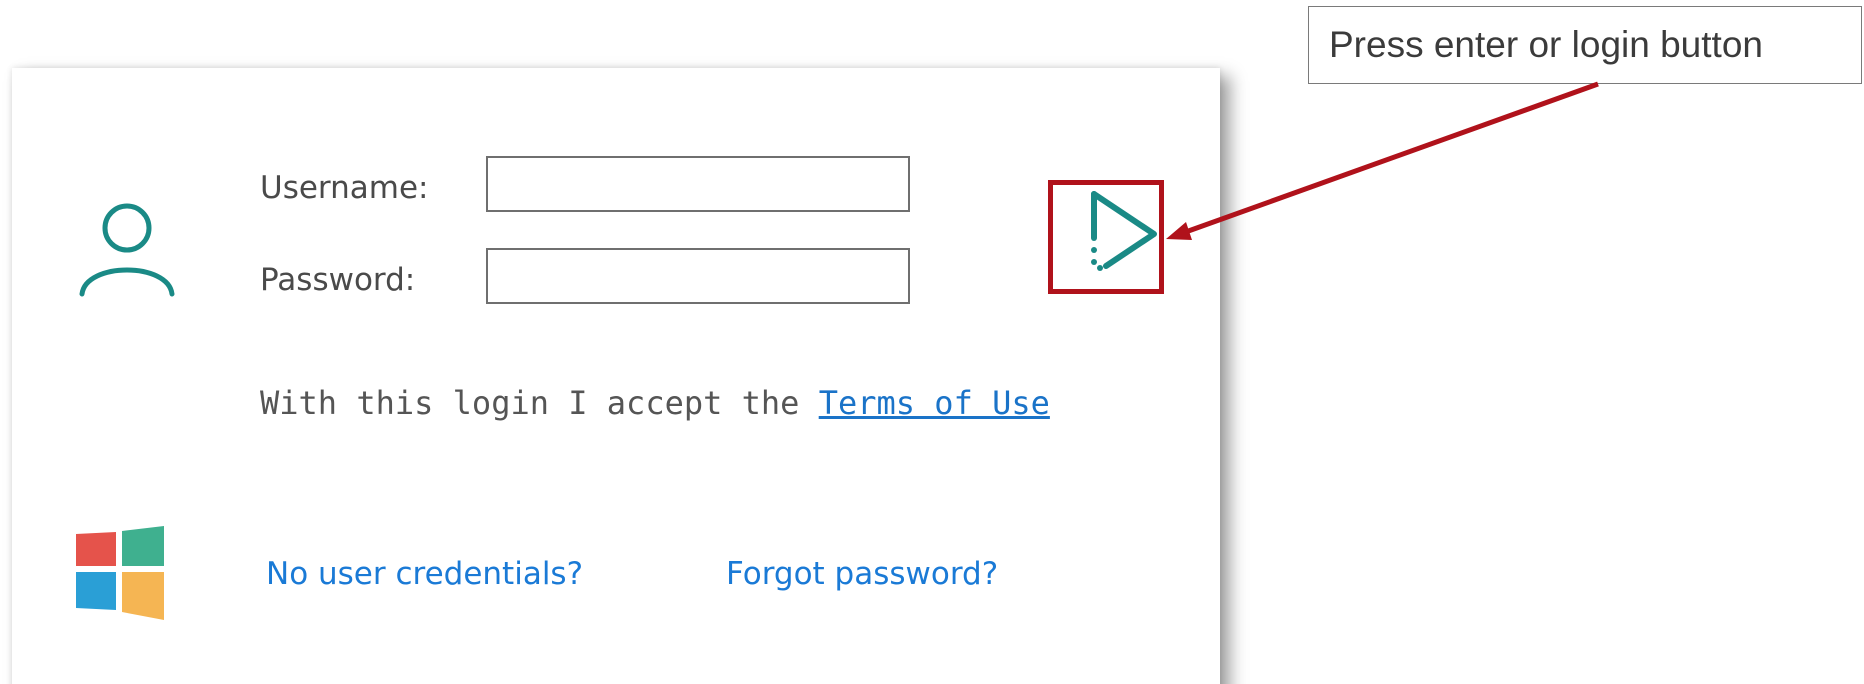 The image size is (1864, 684). Describe the element at coordinates (539, 403) in the screenshot. I see `accept-text: With this login I accept the` at that location.